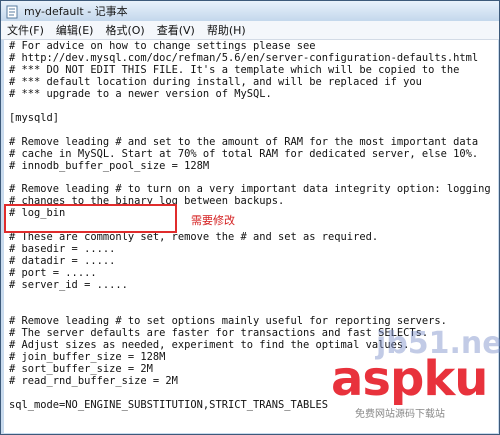 The image size is (500, 435). Describe the element at coordinates (226, 30) in the screenshot. I see `menu-help: 帮助(H)` at that location.